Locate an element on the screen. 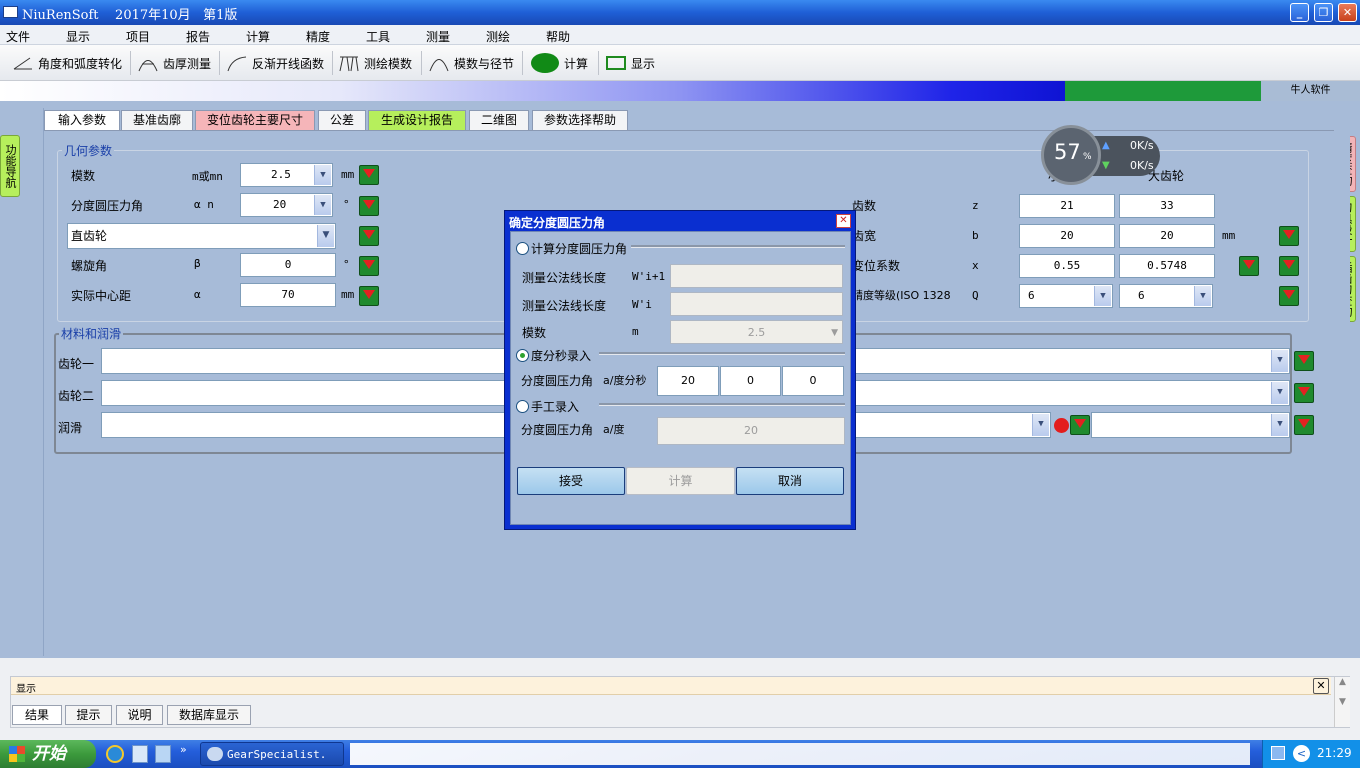 The image size is (1360, 768). helix-help-flag-icon is located at coordinates (369, 266).